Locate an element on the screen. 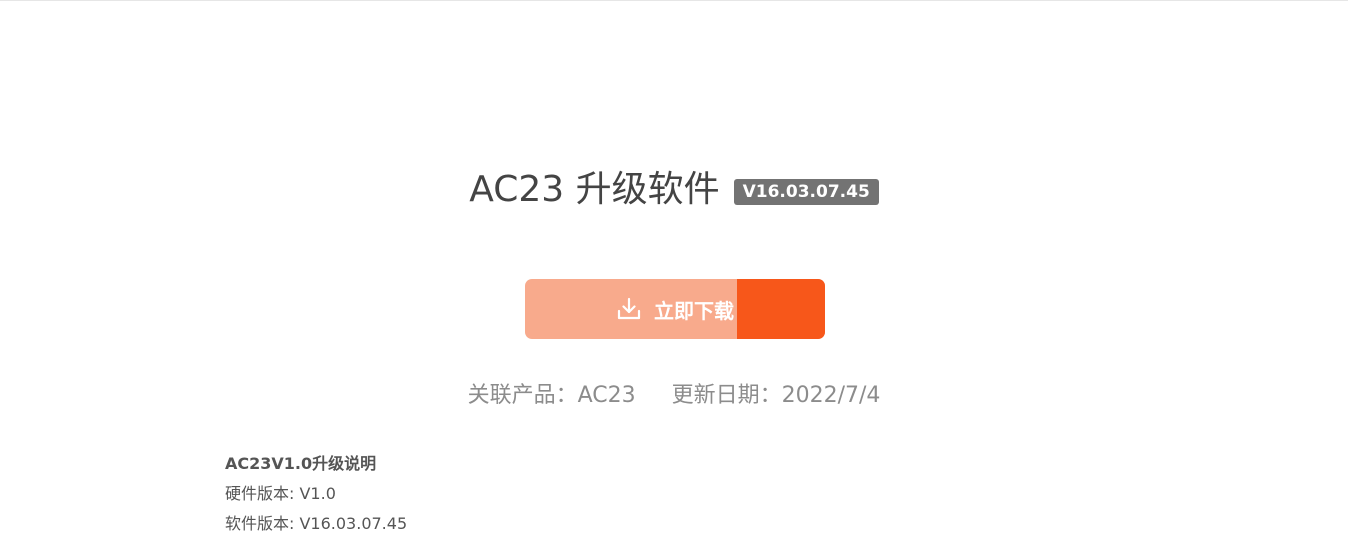 The image size is (1348, 540). meta-info: 关联产品：AC23 更新日期：2022/7/4 is located at coordinates (674, 393).